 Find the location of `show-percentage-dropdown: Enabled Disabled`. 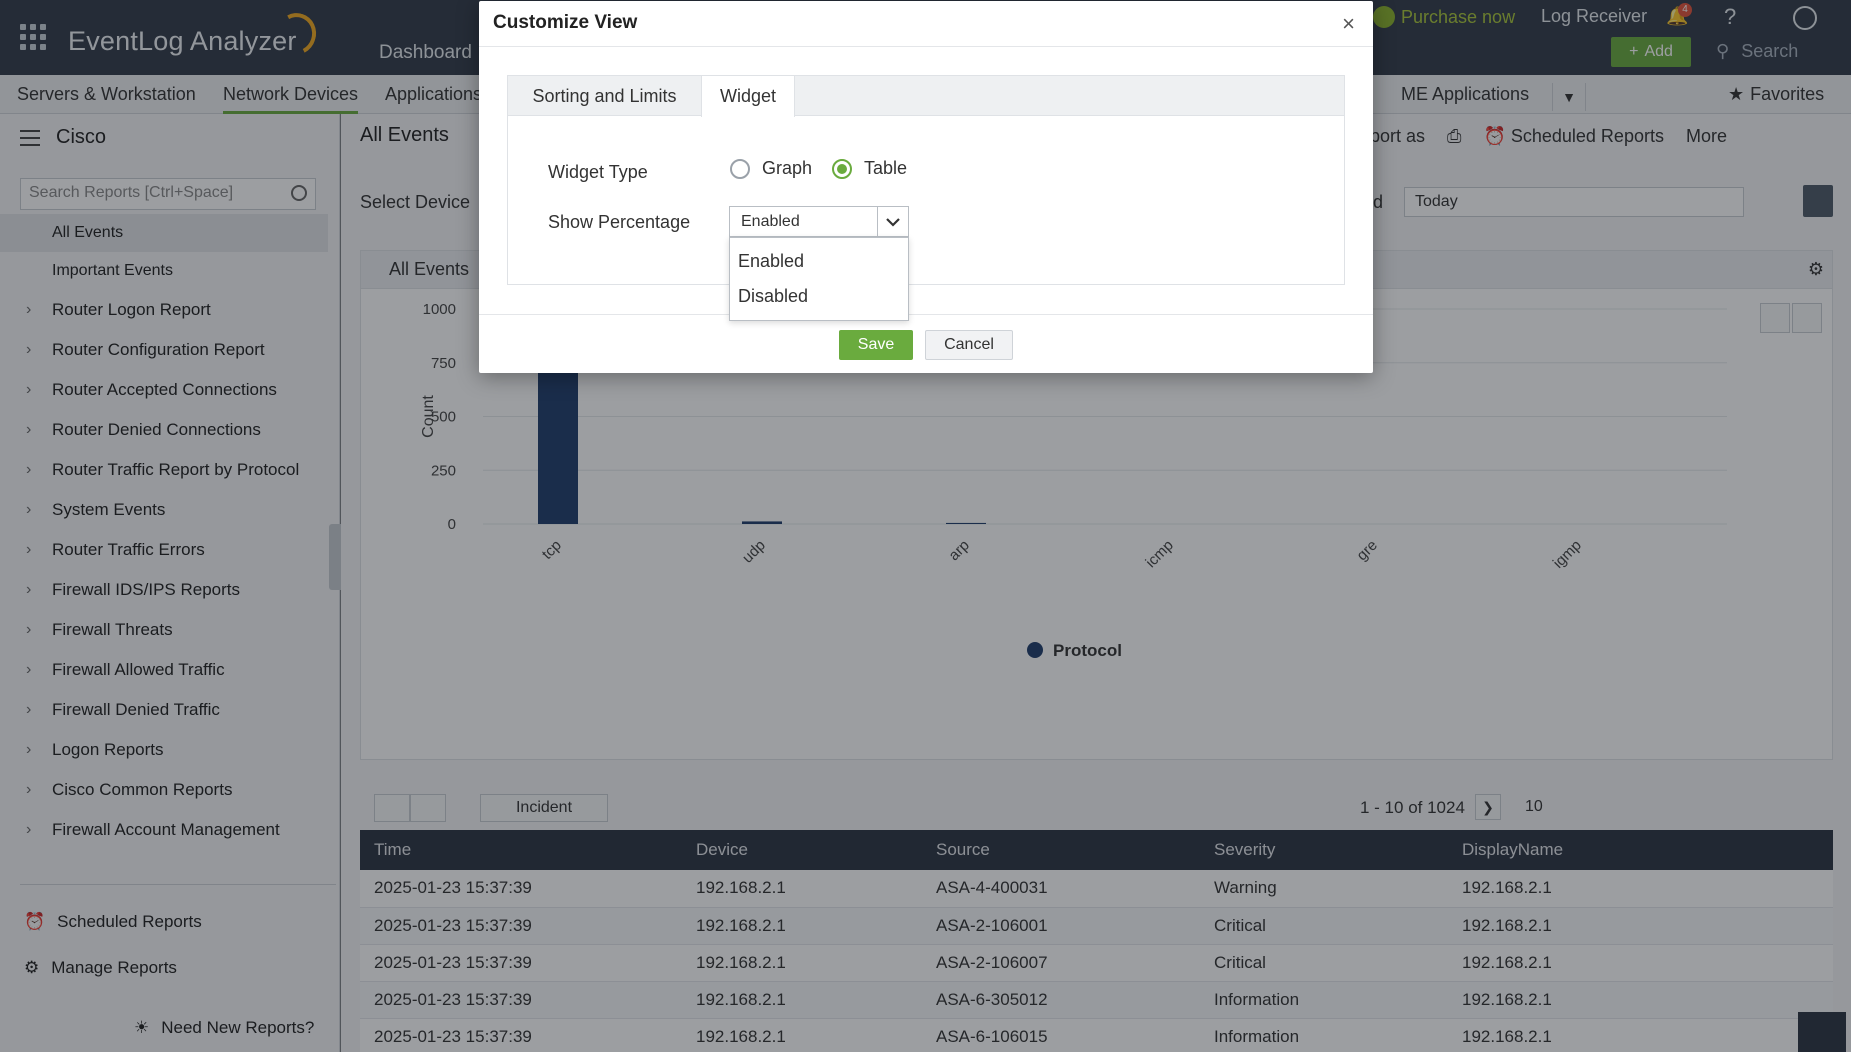

show-percentage-dropdown: Enabled Disabled is located at coordinates (819, 279).